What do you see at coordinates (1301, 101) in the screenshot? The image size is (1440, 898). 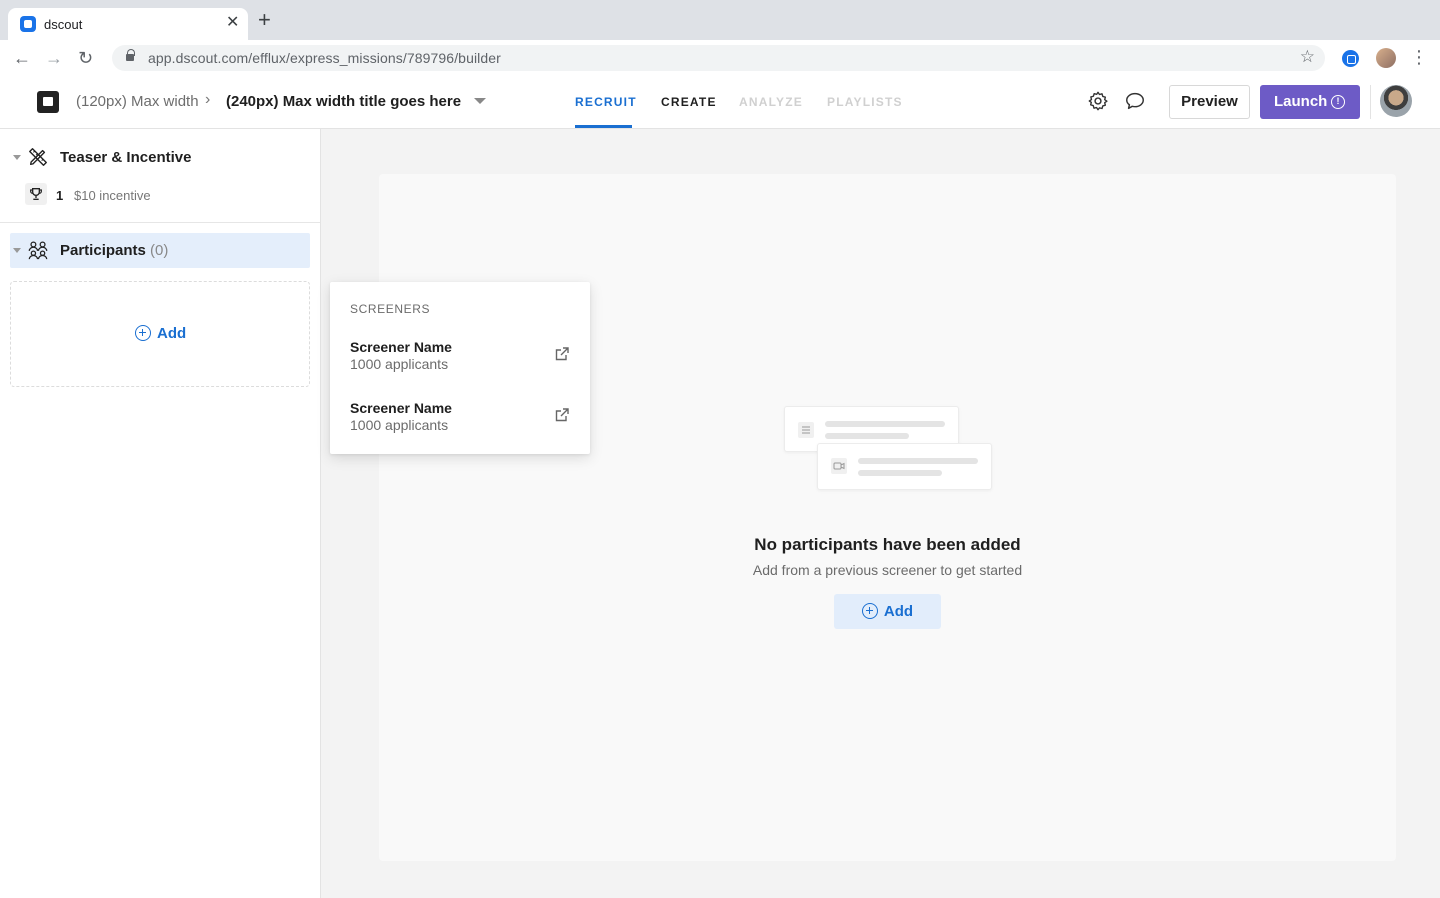 I see `launch-label: Launch` at bounding box center [1301, 101].